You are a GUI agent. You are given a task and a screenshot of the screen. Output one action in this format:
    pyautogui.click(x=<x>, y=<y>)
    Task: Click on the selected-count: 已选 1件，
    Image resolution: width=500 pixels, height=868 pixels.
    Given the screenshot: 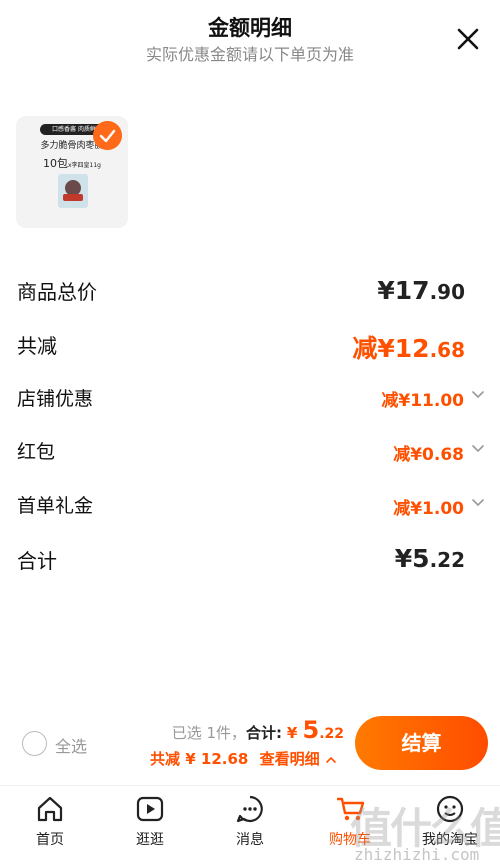 What is the action you would take?
    pyautogui.click(x=209, y=733)
    